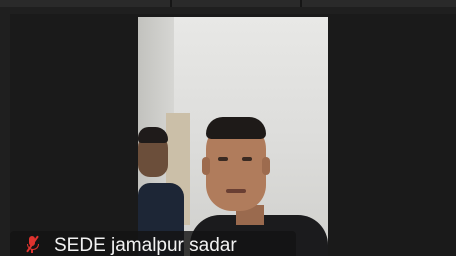  I want to click on participant-name-tag: SEDE jamalpur sadar, so click(153, 243).